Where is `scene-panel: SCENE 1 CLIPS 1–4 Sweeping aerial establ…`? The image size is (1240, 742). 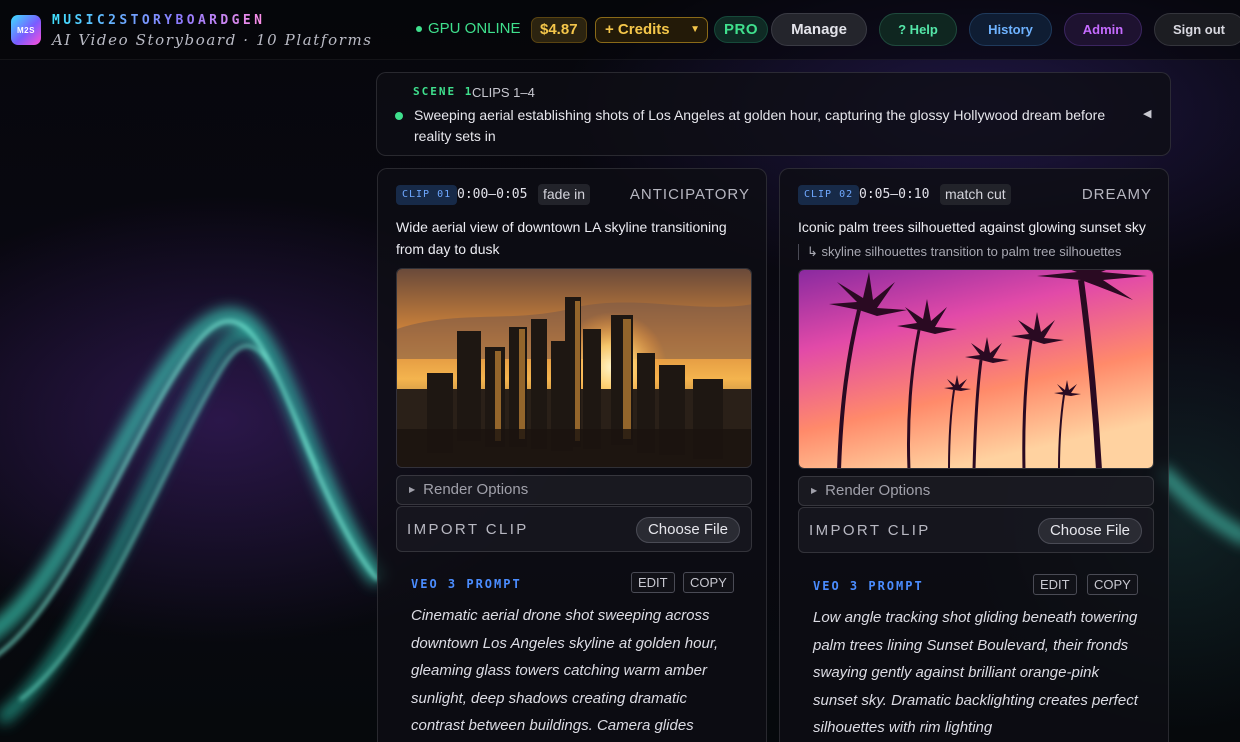 scene-panel: SCENE 1 CLIPS 1–4 Sweeping aerial establ… is located at coordinates (773, 114).